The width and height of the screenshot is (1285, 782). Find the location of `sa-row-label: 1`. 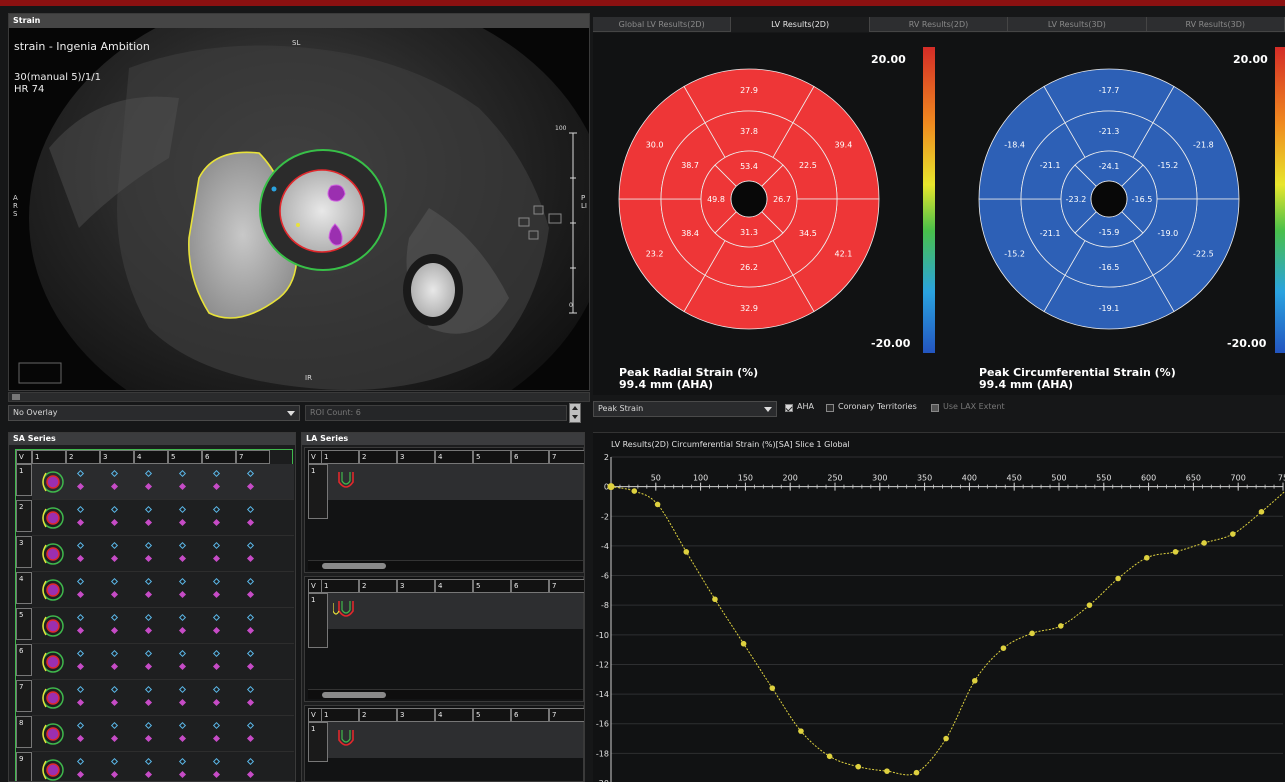

sa-row-label: 1 is located at coordinates (24, 480).